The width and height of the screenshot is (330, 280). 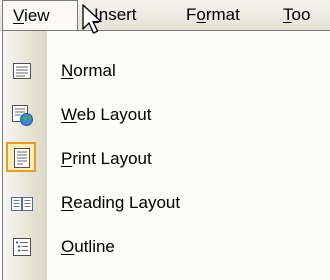 I want to click on menu-item-web-layout-accesskey: W, so click(x=69, y=114).